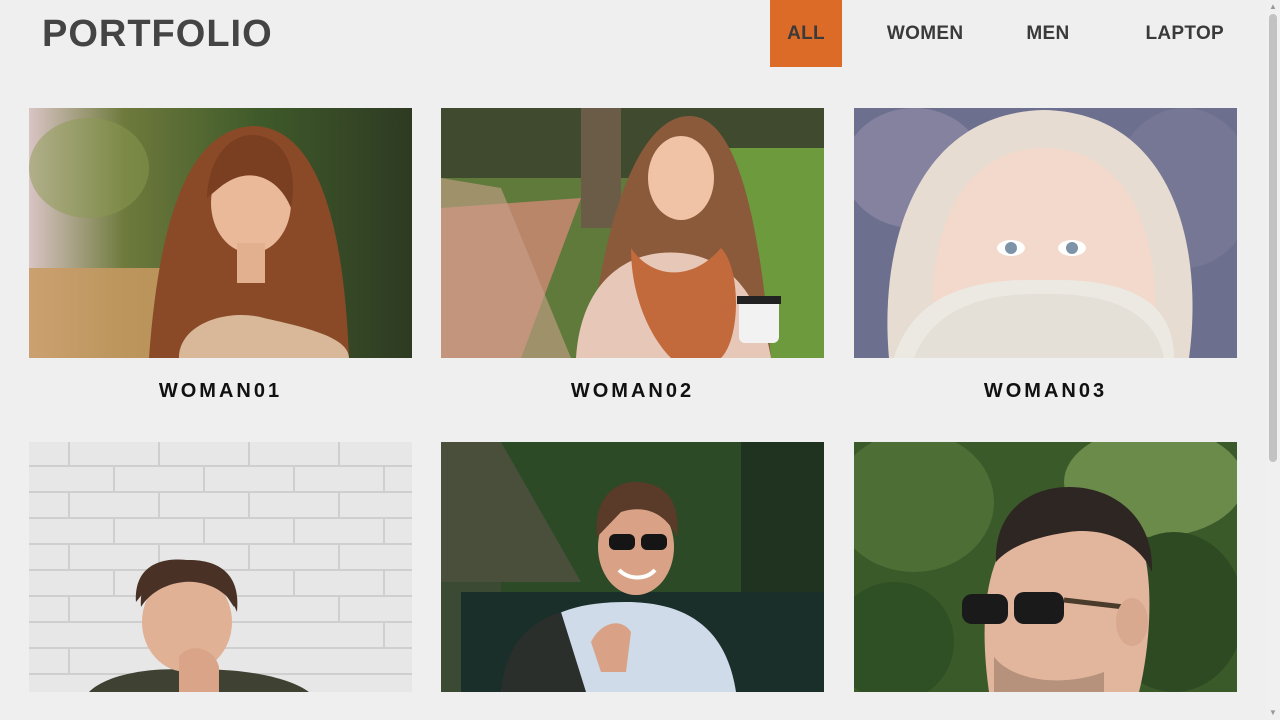 The width and height of the screenshot is (1280, 720). I want to click on page-scrollbar: ▲ ▼, so click(1273, 360).